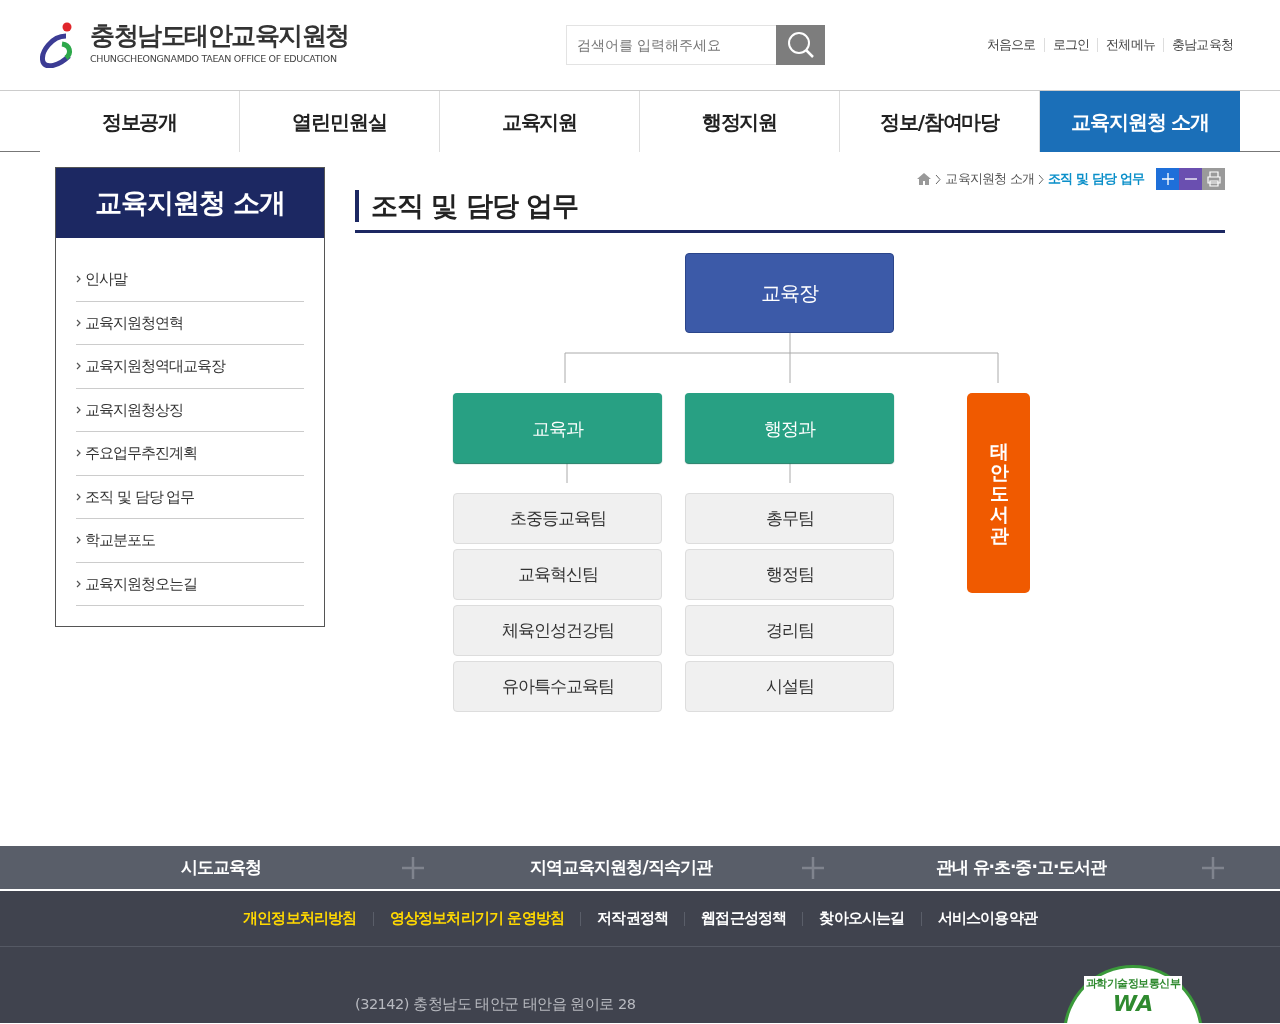  I want to click on zoom-in-button, so click(1167, 179).